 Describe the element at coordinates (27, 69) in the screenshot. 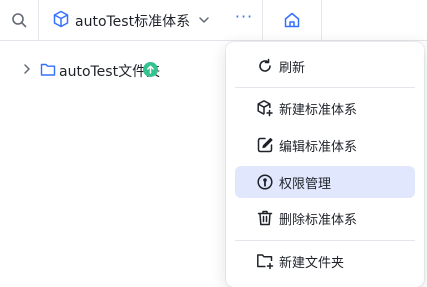

I see `chevron-right-icon` at that location.